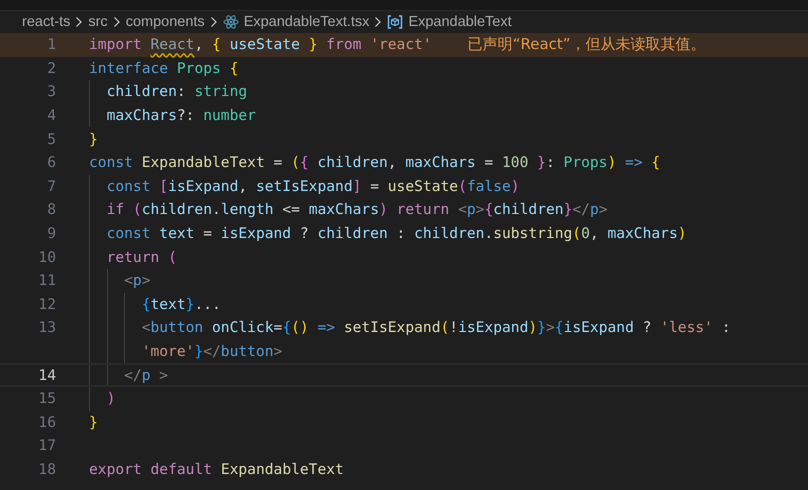  I want to click on code-punctuation: !, so click(453, 327).